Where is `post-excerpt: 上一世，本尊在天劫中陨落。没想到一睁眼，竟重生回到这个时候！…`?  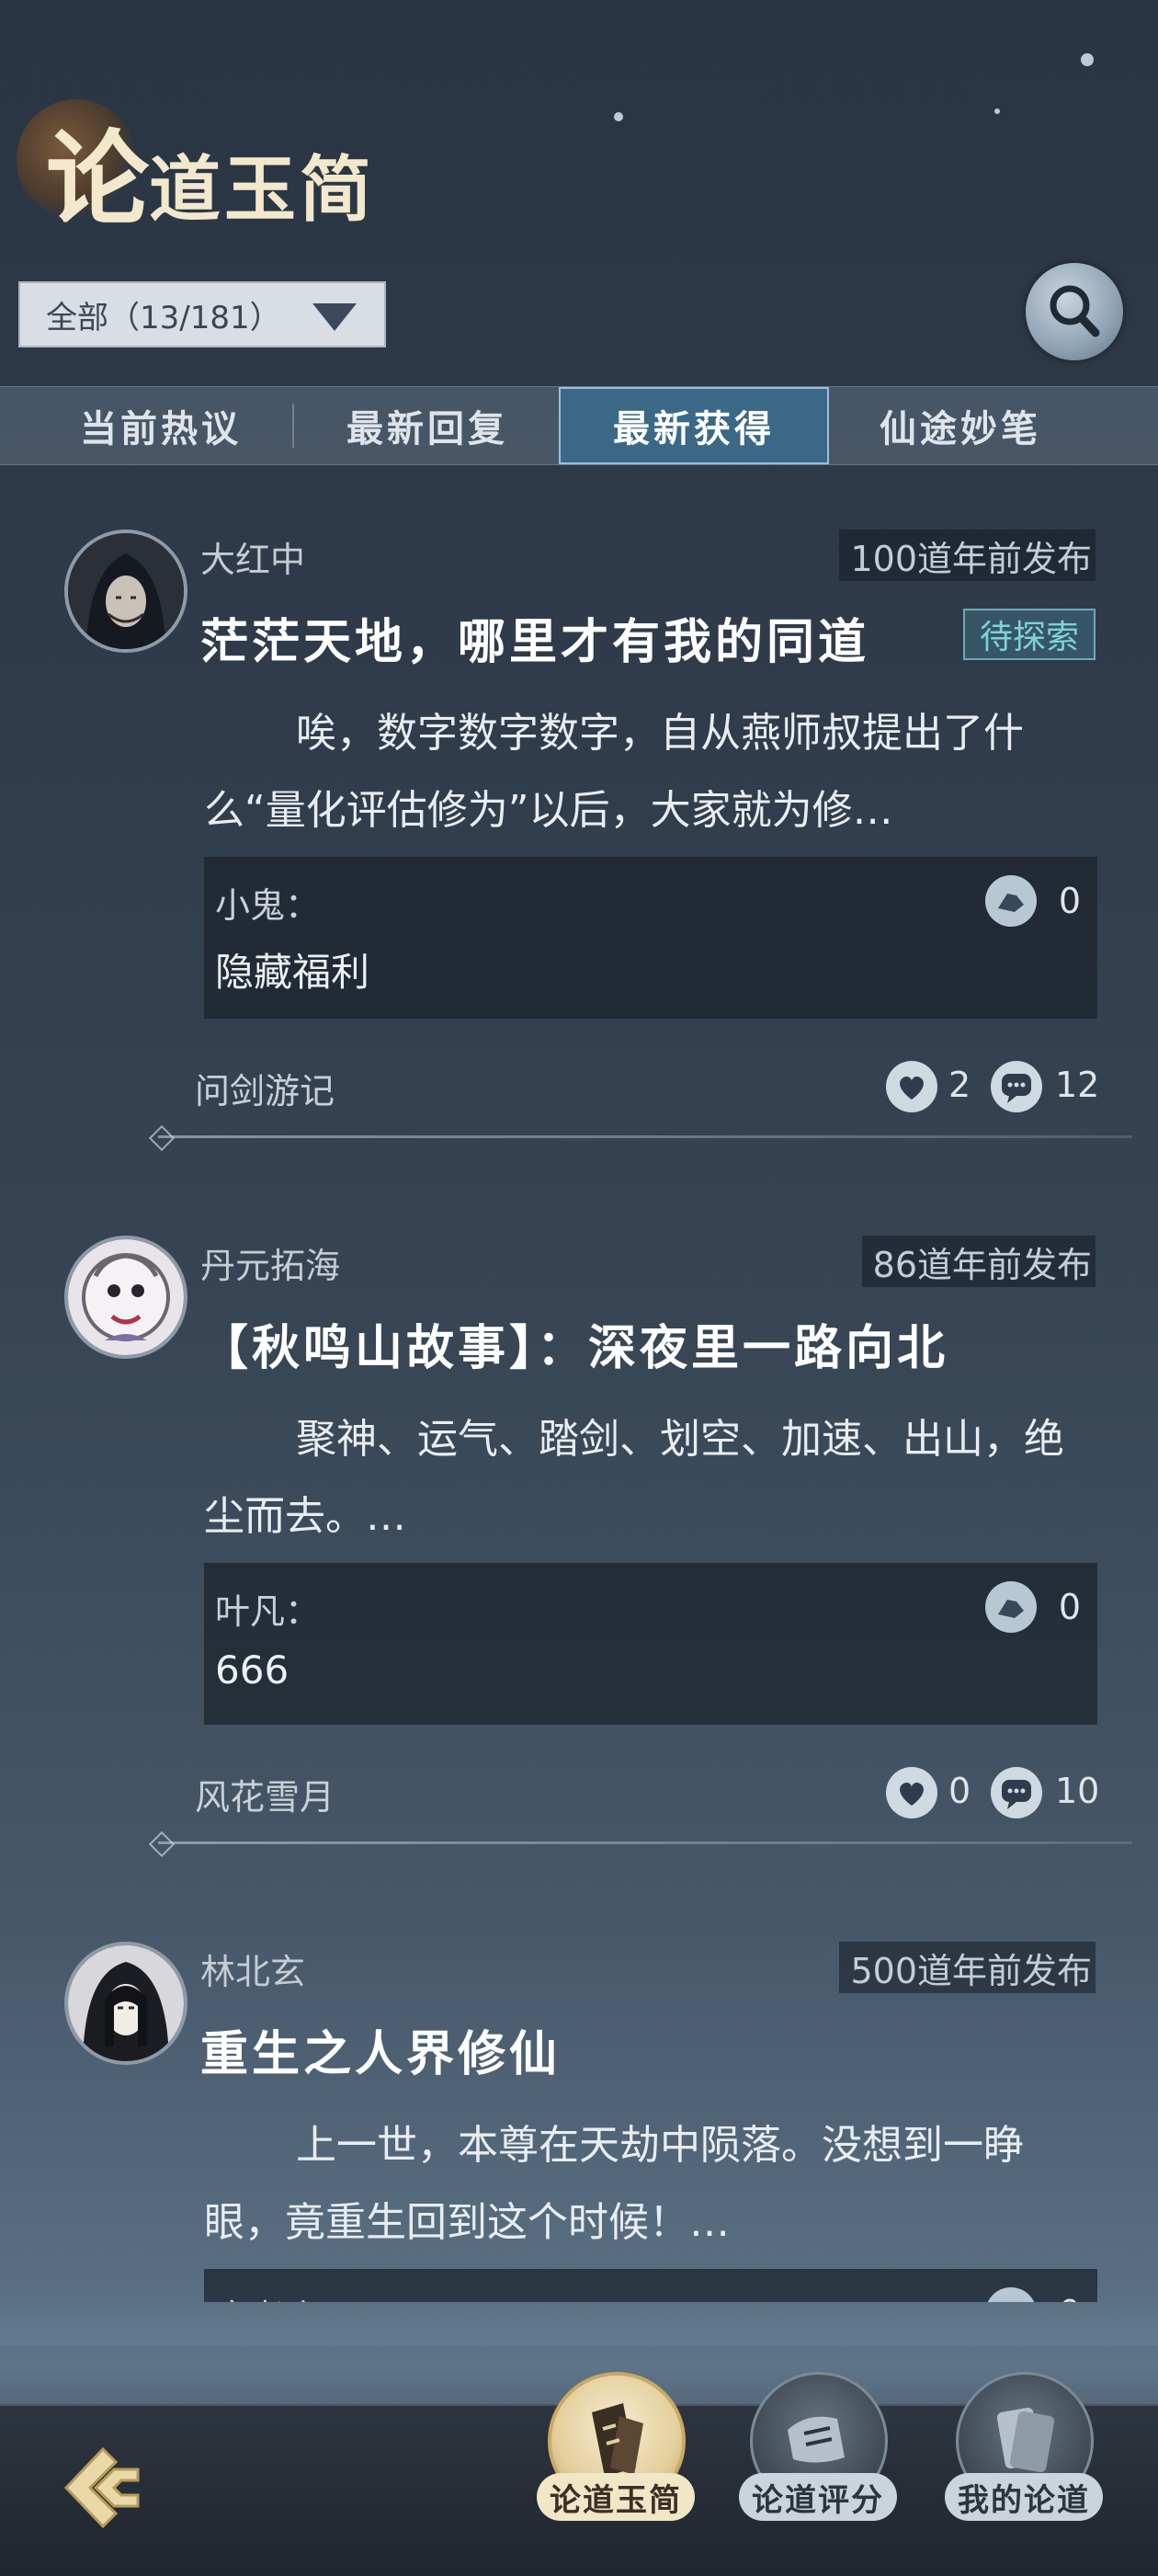
post-excerpt: 上一世，本尊在天劫中陨落。没想到一睁眼，竟重生回到这个时候！… is located at coordinates (645, 2184).